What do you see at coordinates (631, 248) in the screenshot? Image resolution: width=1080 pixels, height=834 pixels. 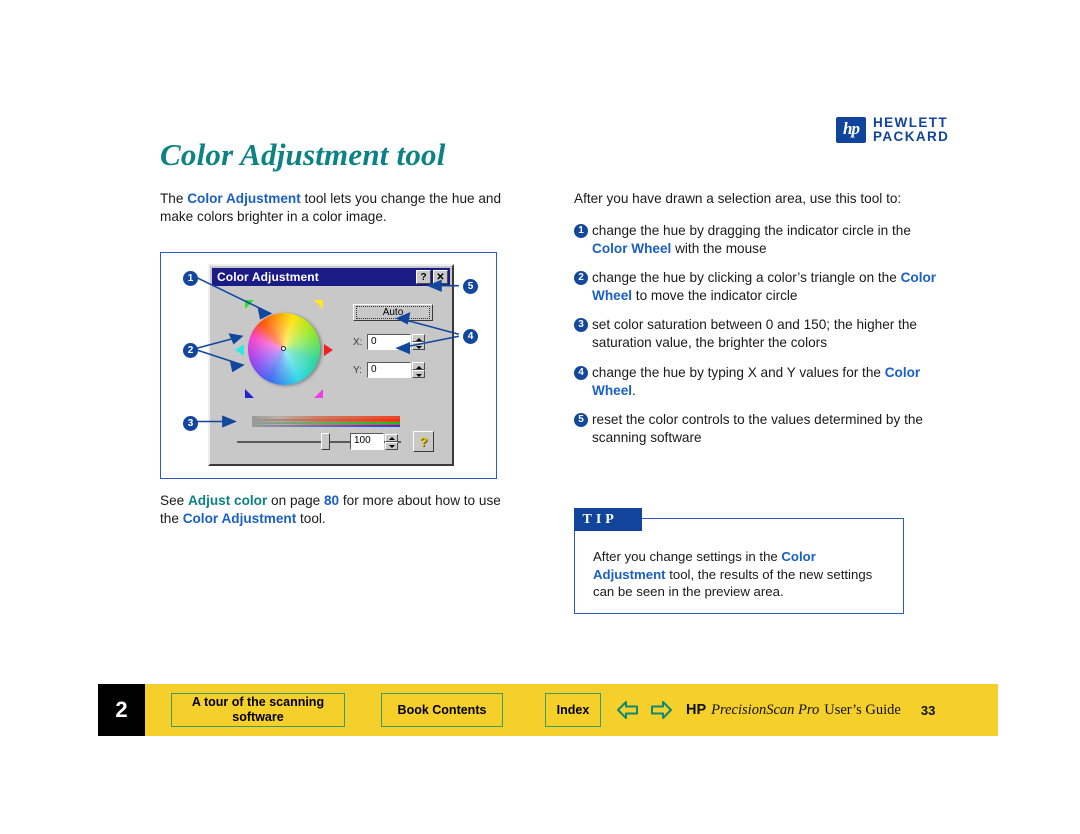 I see `list-item-link-color-wheel: Color Wheel` at bounding box center [631, 248].